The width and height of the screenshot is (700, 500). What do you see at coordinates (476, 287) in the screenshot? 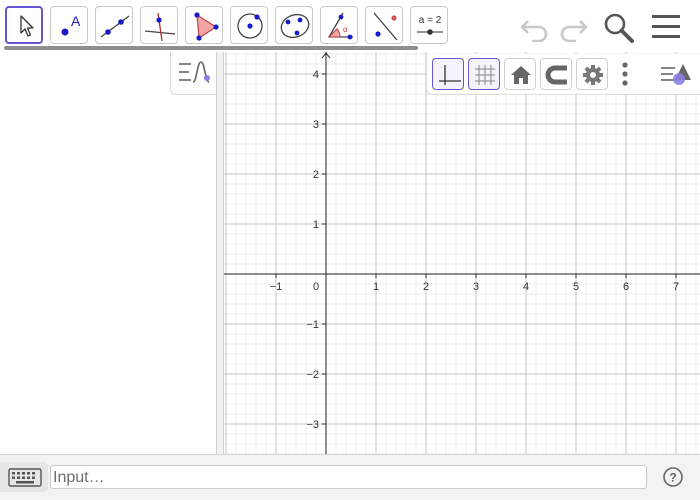
I see `x-tick-label: 3` at bounding box center [476, 287].